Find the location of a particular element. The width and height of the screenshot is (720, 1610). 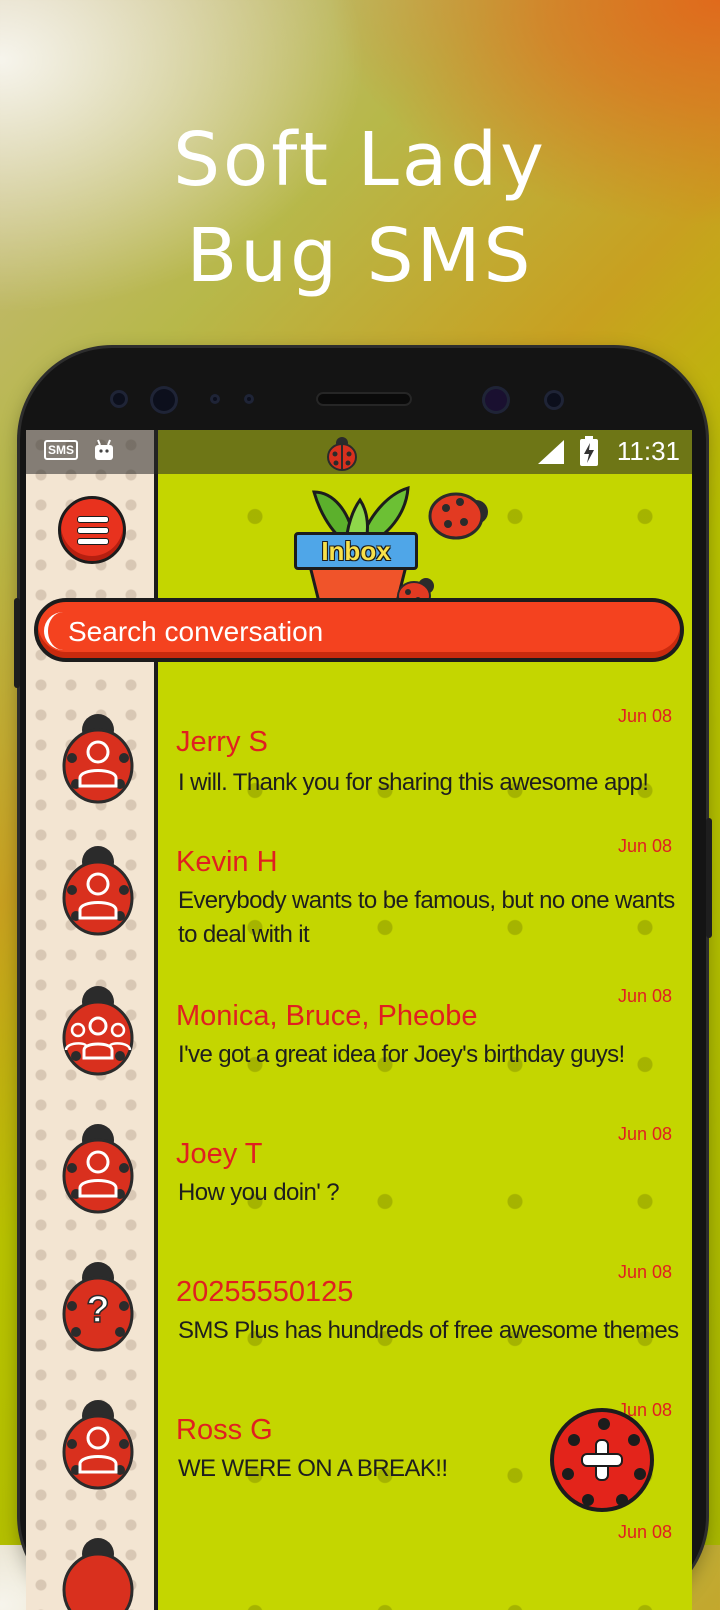

contact-name: 20255550125 is located at coordinates (265, 1292).